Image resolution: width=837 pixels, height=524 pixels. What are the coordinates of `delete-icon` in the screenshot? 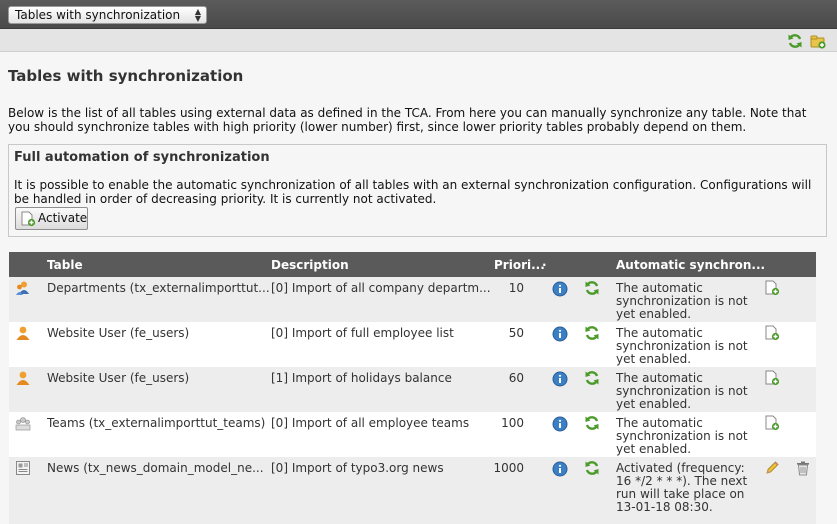 It's located at (803, 468).